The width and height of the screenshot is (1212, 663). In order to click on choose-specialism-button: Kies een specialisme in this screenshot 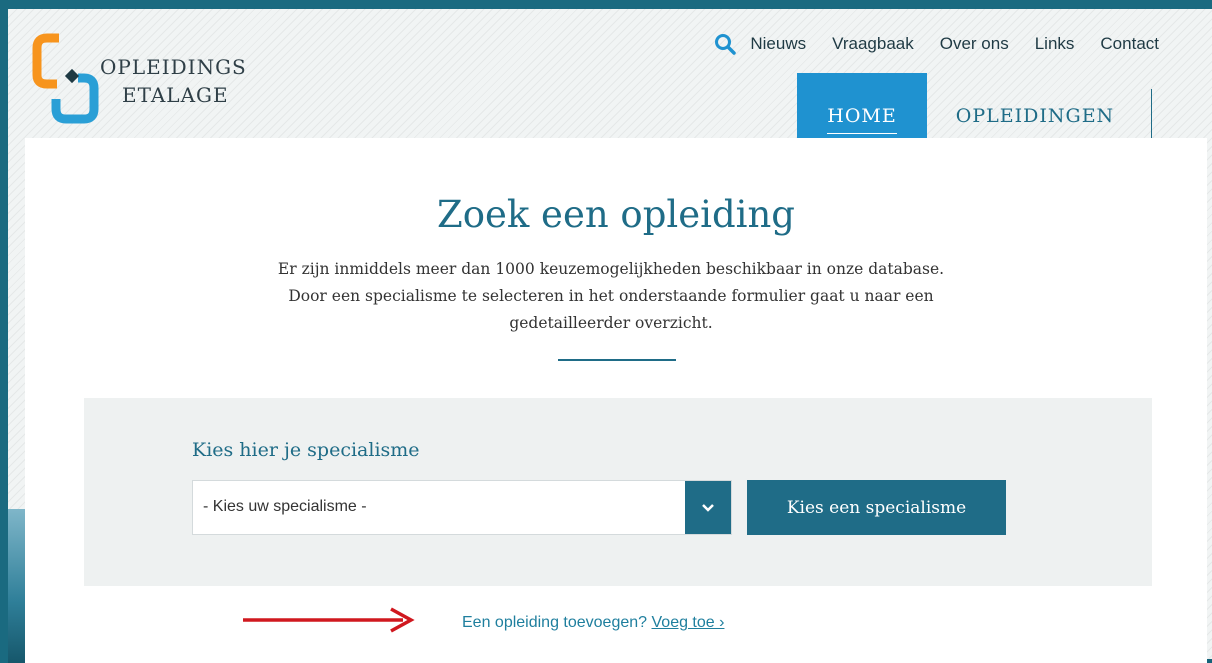, I will do `click(876, 507)`.